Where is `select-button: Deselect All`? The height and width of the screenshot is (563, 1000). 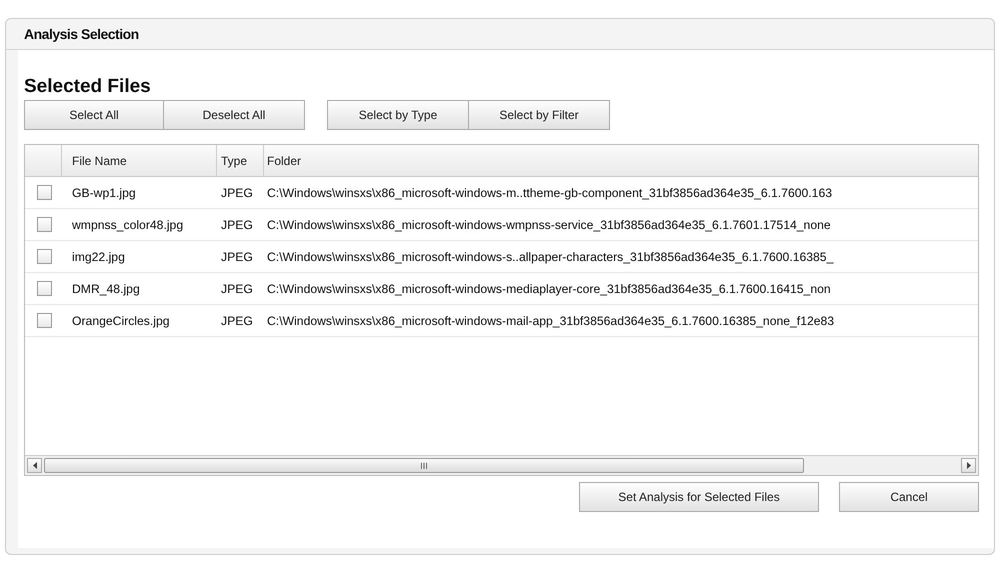
select-button: Deselect All is located at coordinates (234, 115).